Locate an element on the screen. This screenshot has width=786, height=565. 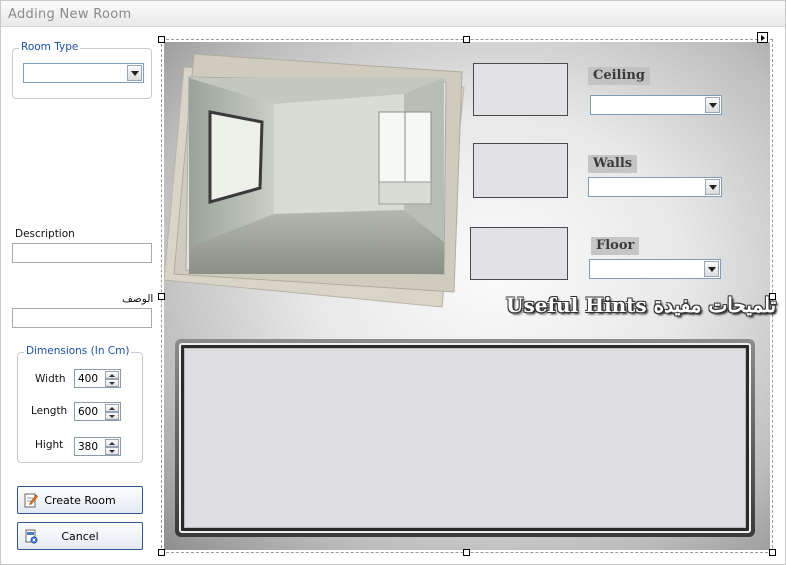
floor-swatch is located at coordinates (519, 253).